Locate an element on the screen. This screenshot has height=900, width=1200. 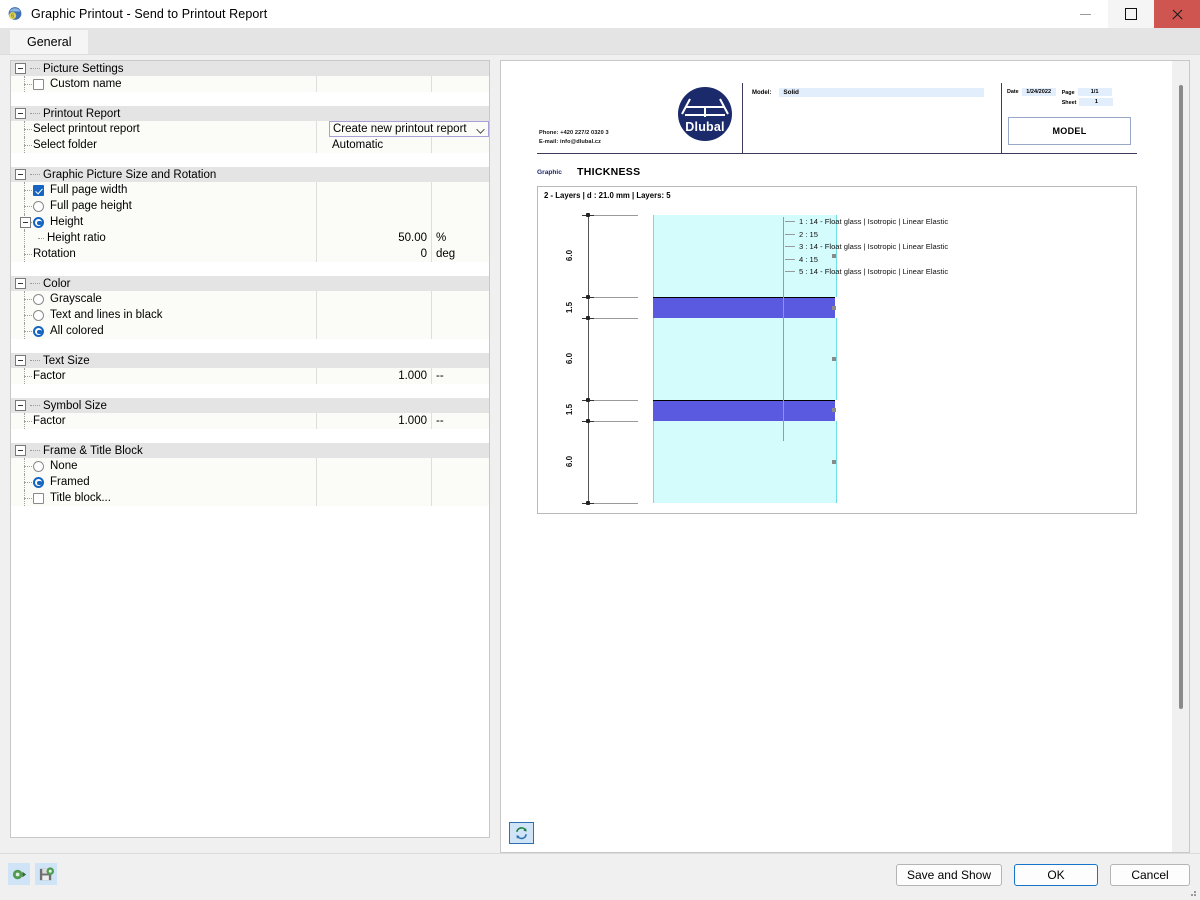
settings-row-label: Text and lines in black is located at coordinates (106, 315).